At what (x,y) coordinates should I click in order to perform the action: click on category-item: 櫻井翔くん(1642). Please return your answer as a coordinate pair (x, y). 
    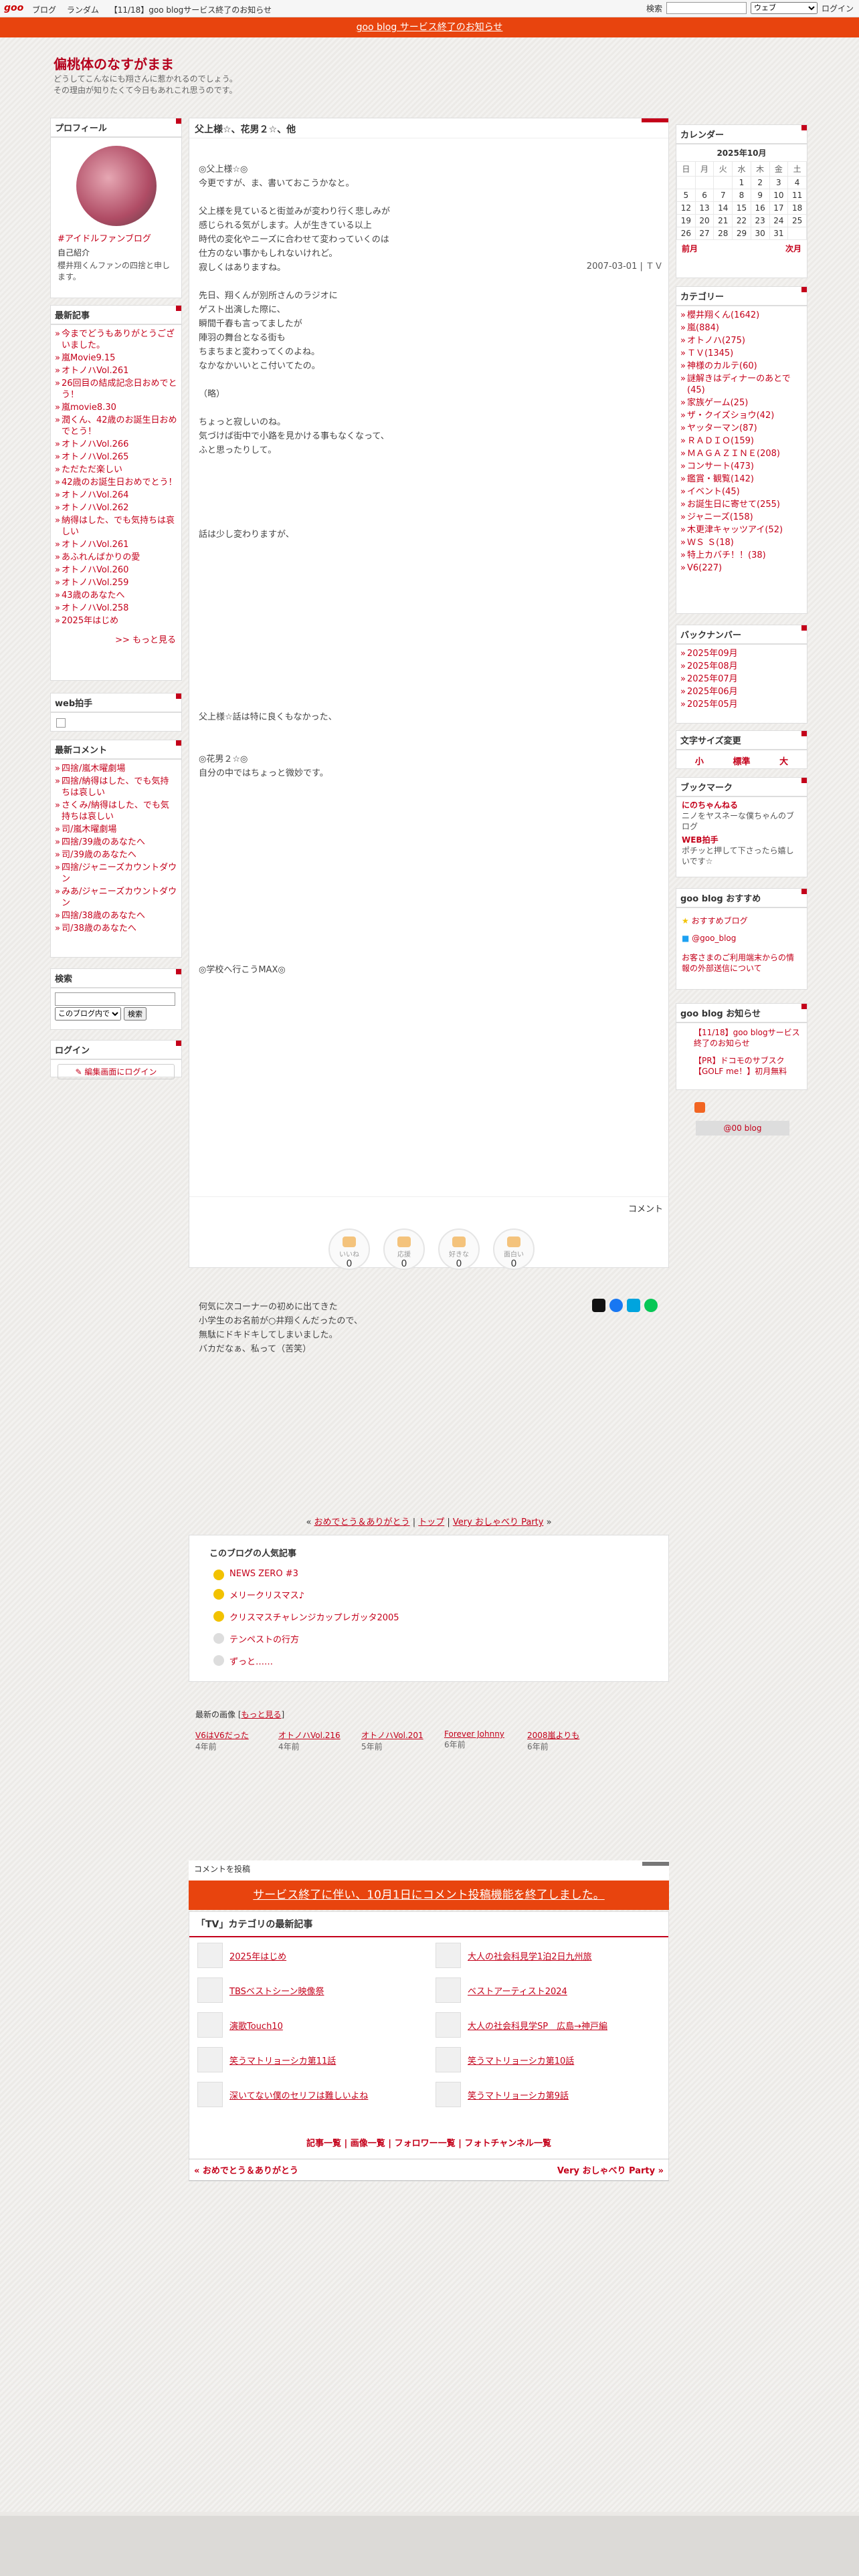
    Looking at the image, I should click on (742, 315).